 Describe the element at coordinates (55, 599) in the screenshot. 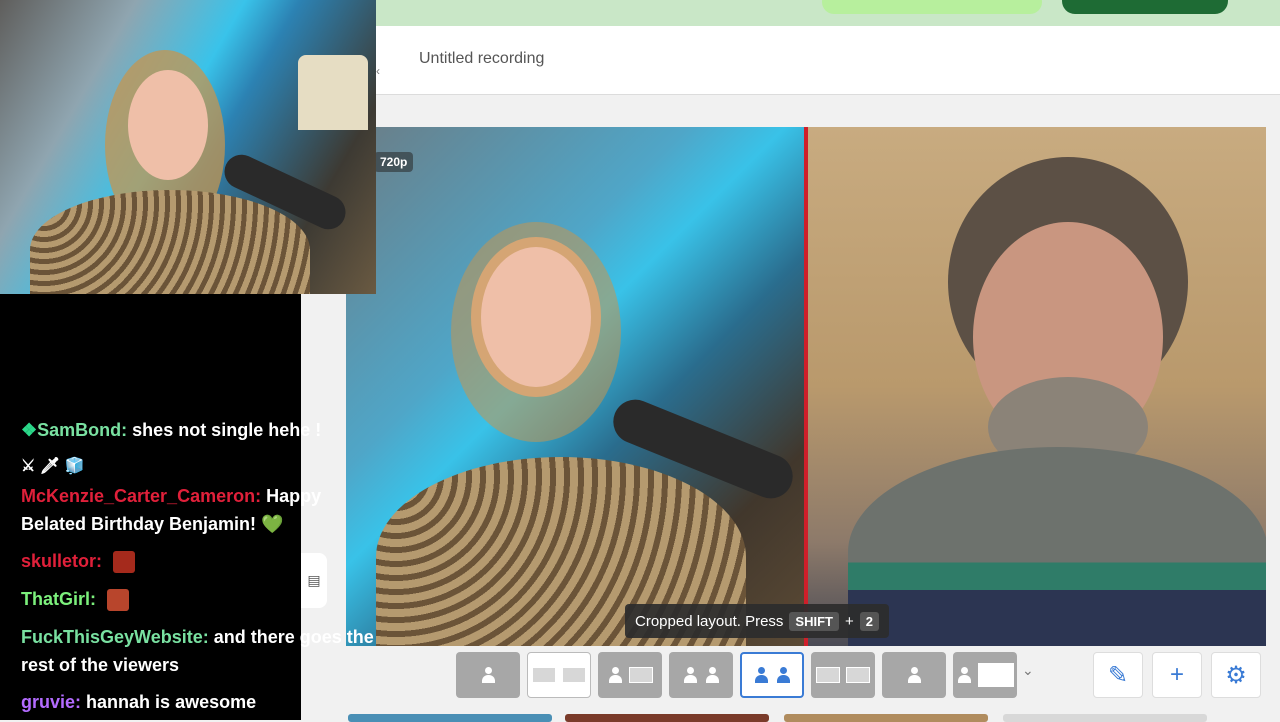

I see `chat-username: ThatGirl` at that location.